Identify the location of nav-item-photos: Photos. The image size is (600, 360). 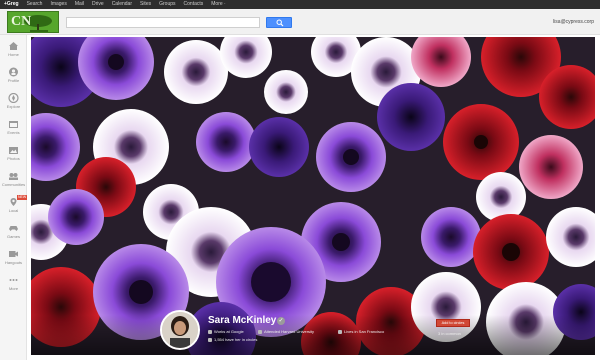
(13, 154).